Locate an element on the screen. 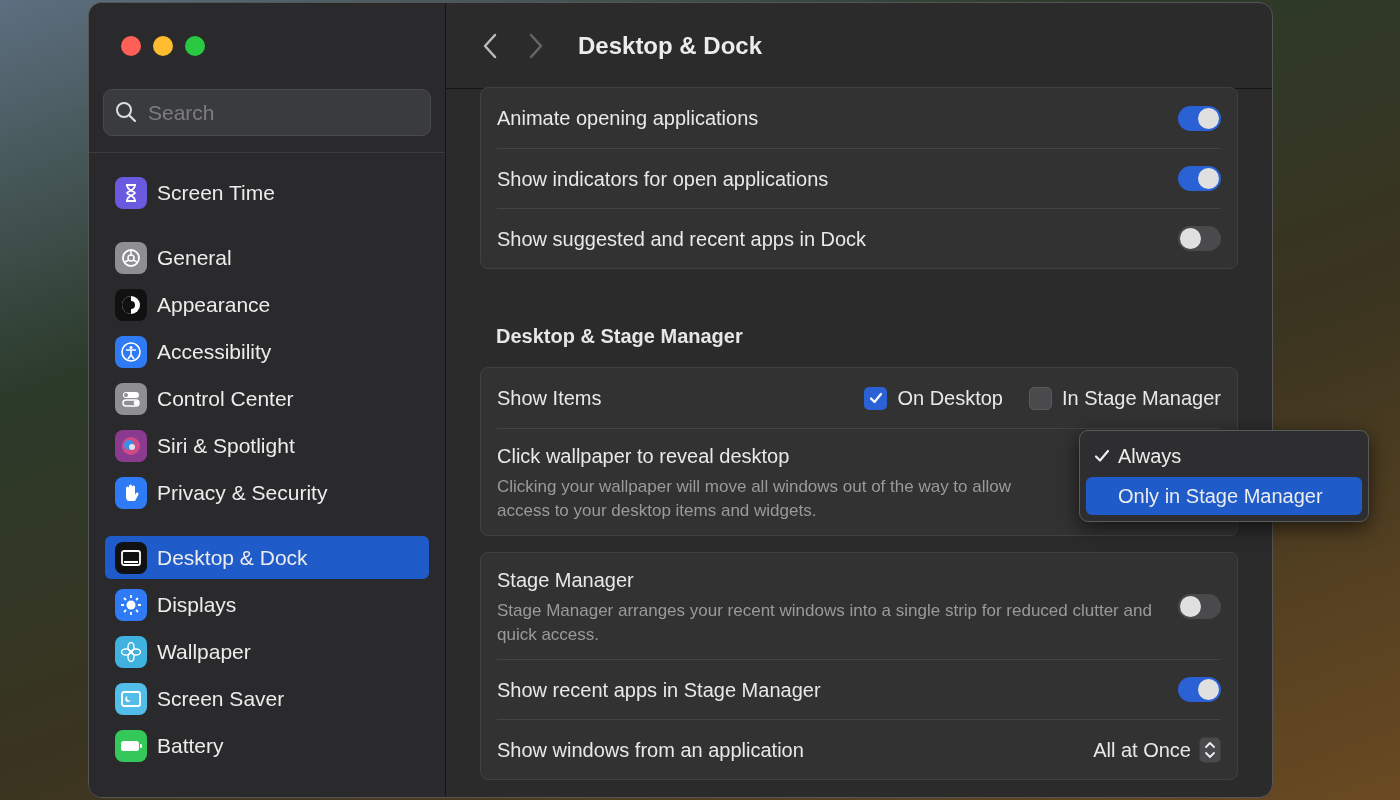 The image size is (1400, 800). sidebar-item: Desktop & Dock is located at coordinates (267, 557).